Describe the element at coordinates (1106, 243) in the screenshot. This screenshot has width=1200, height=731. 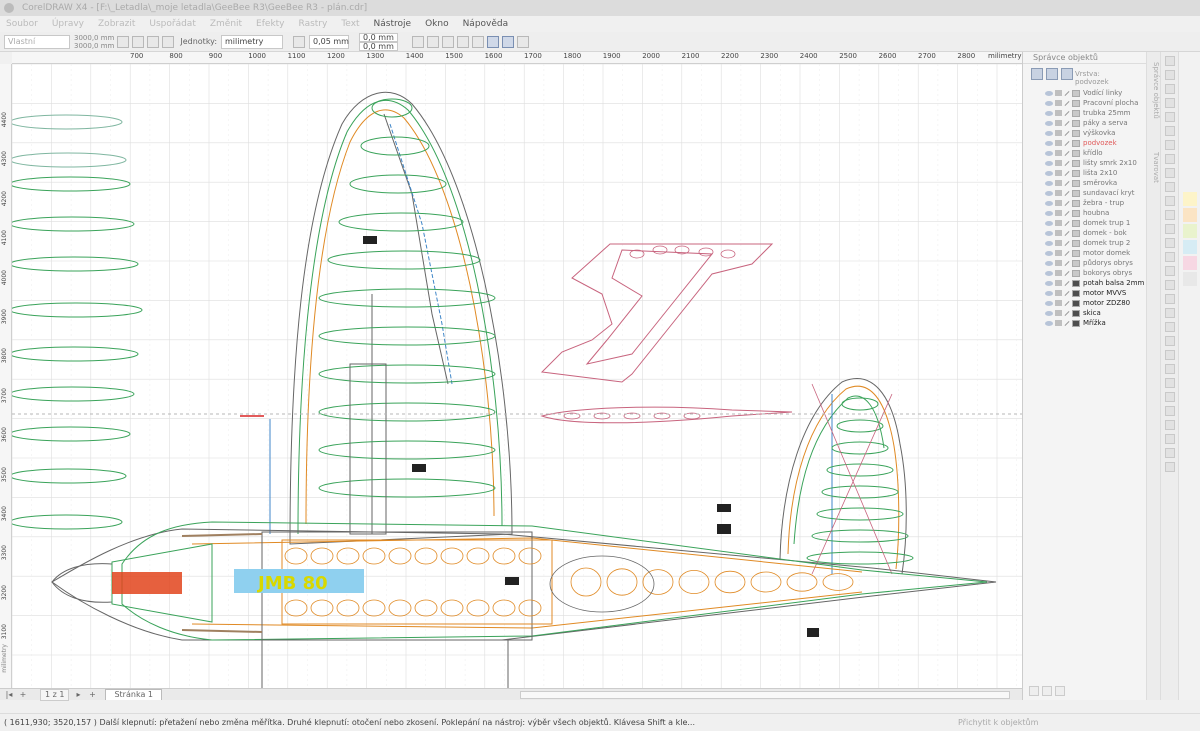
I see `layer-name: domek trup 2` at that location.